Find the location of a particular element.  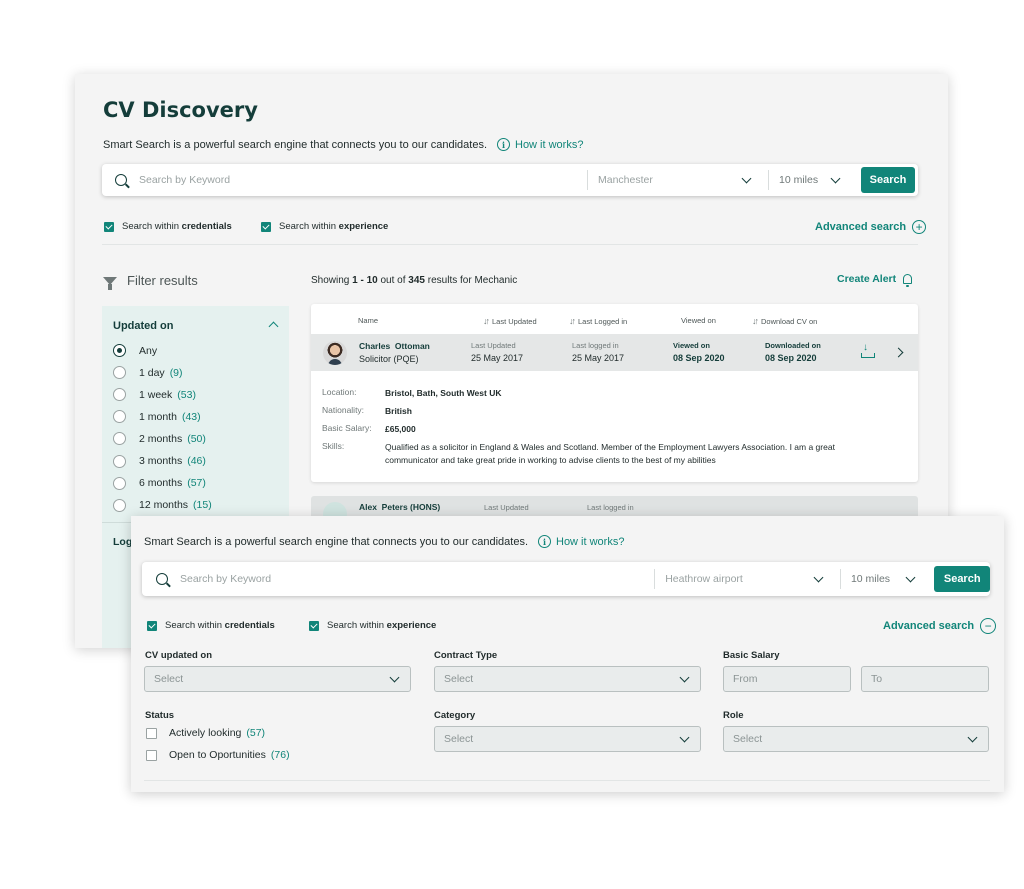

how-it-works-label: How it works? is located at coordinates (590, 541).